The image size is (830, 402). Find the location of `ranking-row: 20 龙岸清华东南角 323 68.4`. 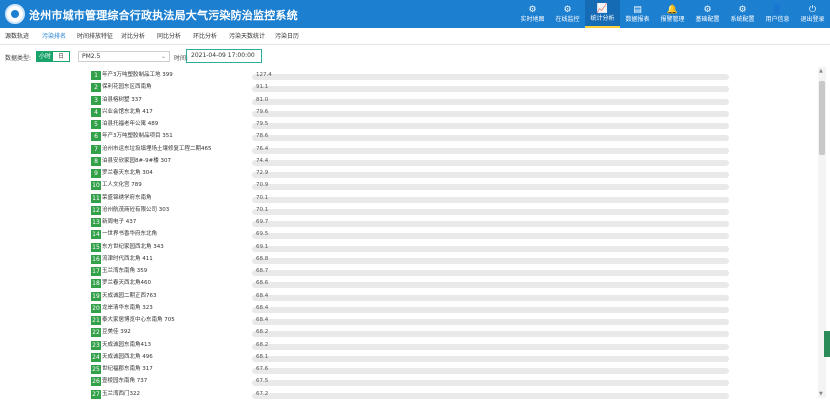

ranking-row: 20 龙岸清华东南角 323 68.4 is located at coordinates (415, 308).